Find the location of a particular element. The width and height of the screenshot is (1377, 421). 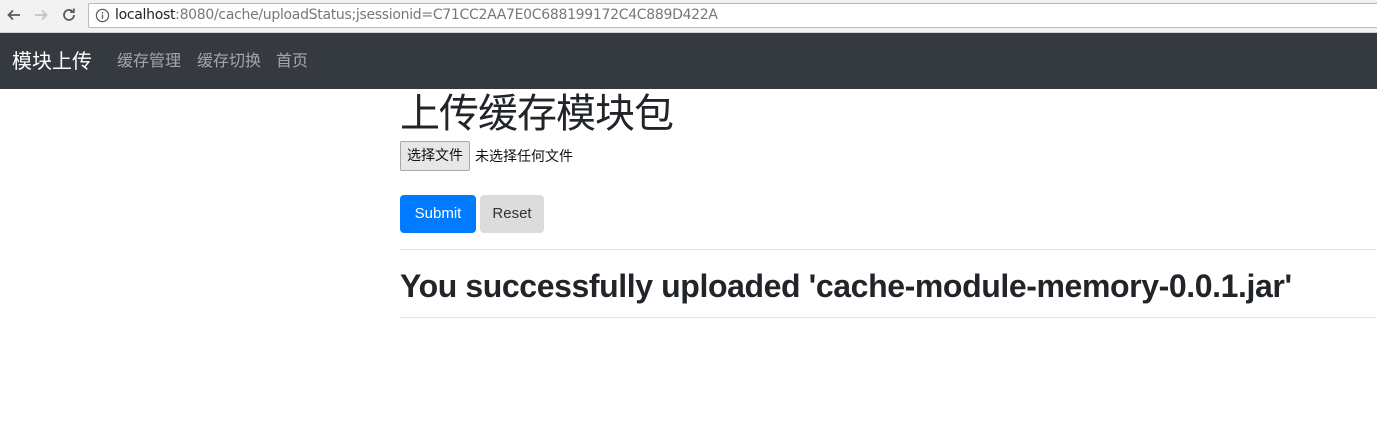

divider-bottom is located at coordinates (888, 317).